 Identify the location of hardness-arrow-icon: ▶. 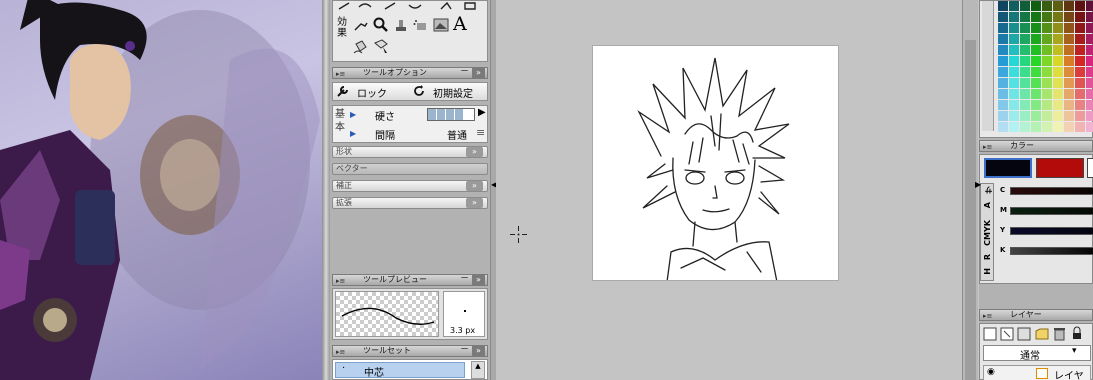
(482, 112).